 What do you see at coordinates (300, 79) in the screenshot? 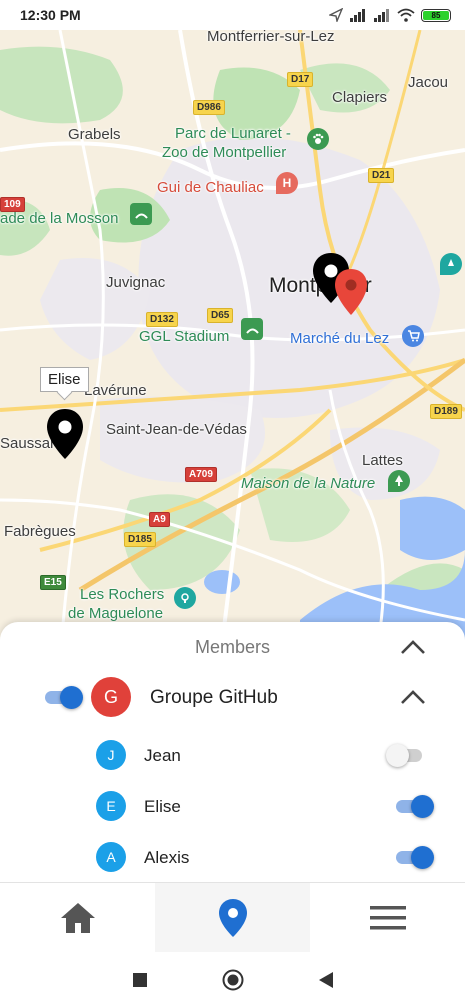
I see `road-badge-d17: D17` at bounding box center [300, 79].